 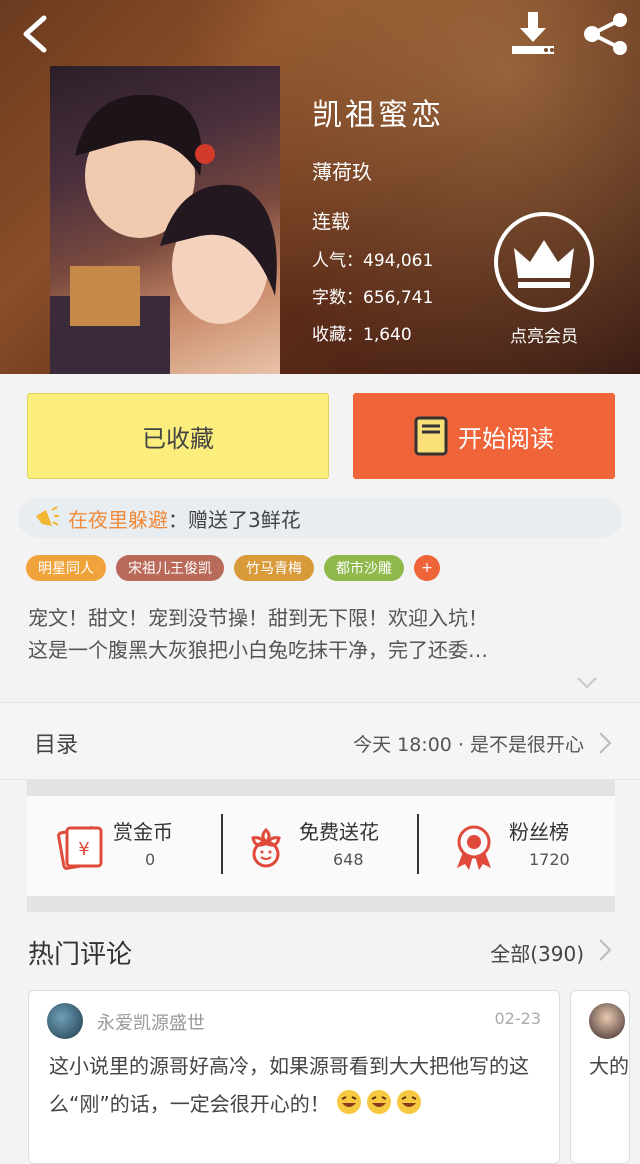 I want to click on book-icon, so click(x=431, y=436).